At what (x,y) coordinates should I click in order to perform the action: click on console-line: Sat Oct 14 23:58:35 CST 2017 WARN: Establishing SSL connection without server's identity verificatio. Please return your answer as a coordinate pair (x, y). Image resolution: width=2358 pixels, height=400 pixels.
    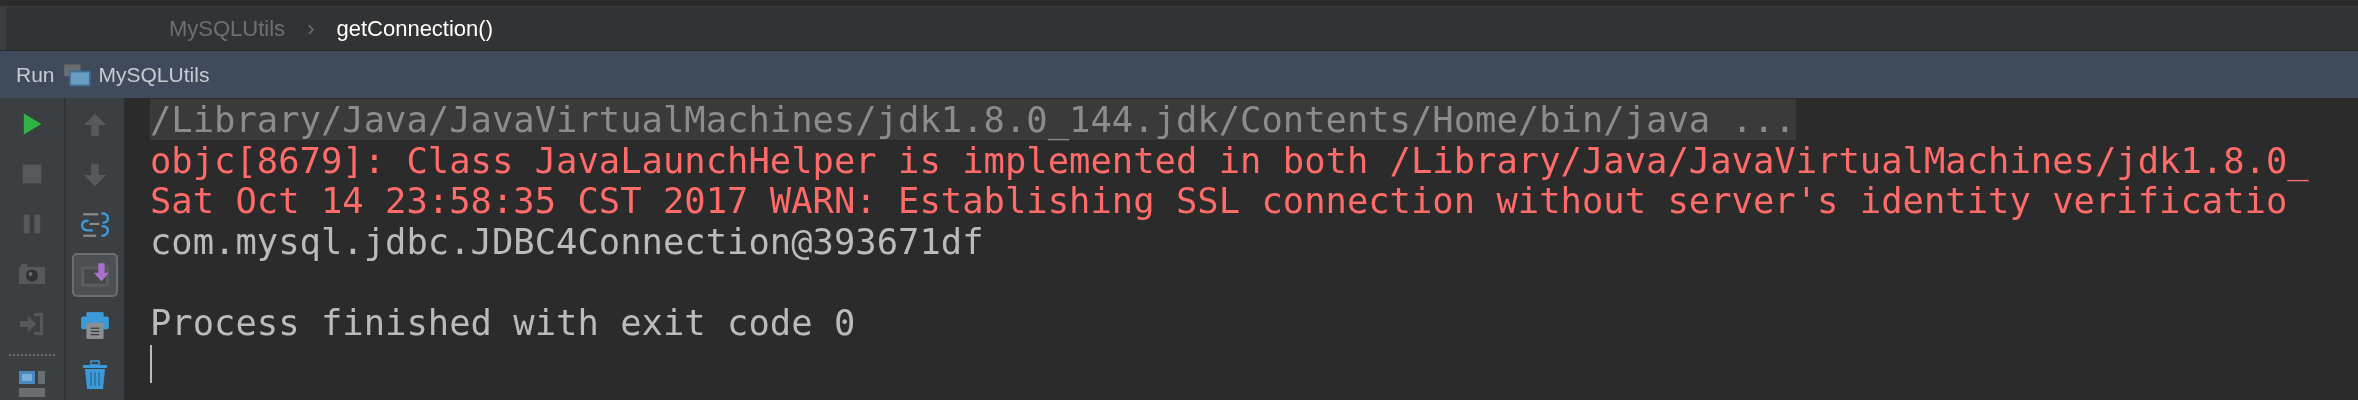
    Looking at the image, I should click on (1219, 200).